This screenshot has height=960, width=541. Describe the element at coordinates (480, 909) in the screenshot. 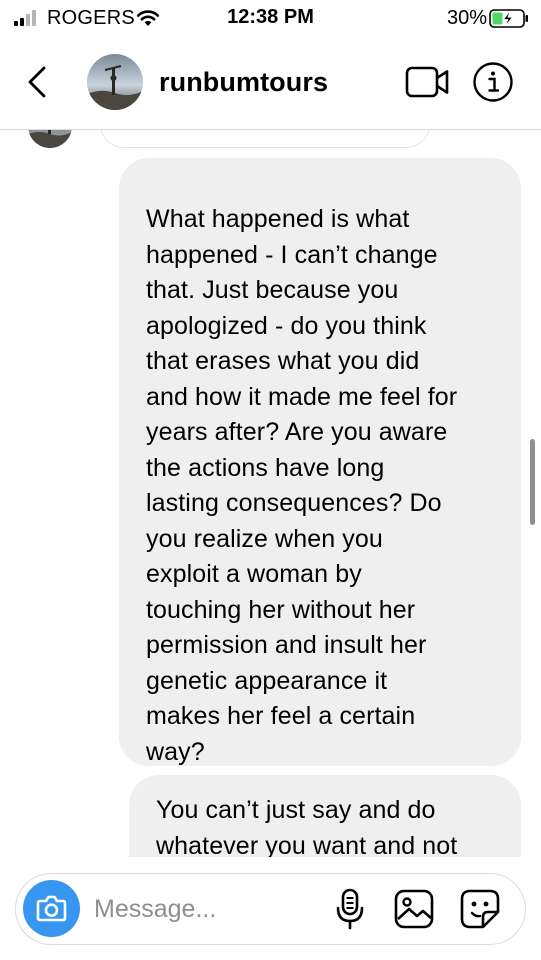

I see `sticker-button` at that location.